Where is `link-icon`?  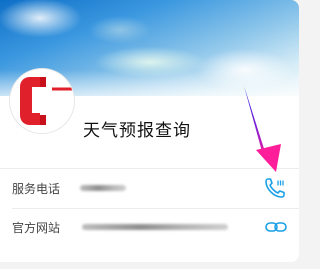
link-icon is located at coordinates (276, 227).